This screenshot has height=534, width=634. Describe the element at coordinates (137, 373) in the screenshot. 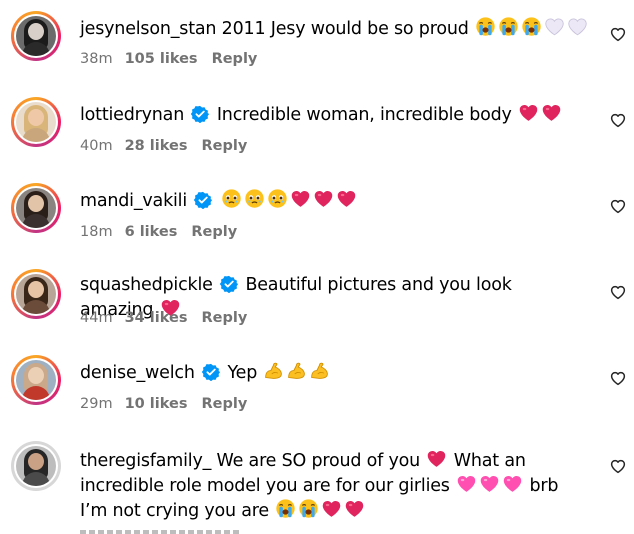

I see `username: denise_welch` at that location.